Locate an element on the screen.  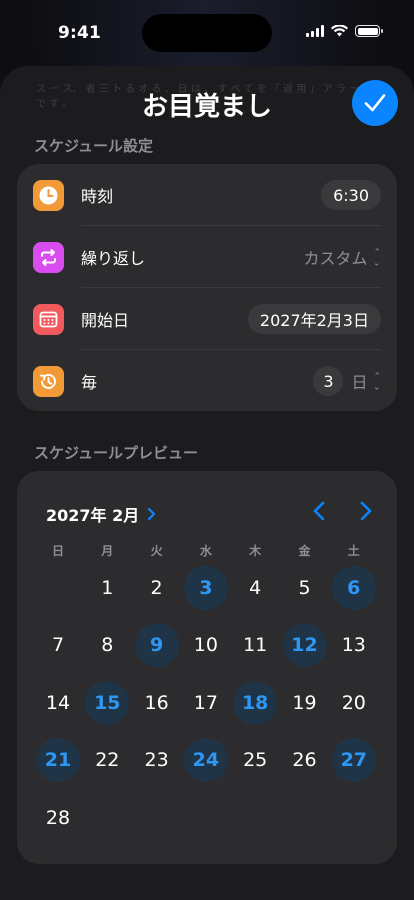
calendar-day-scheduled: 18 is located at coordinates (255, 702).